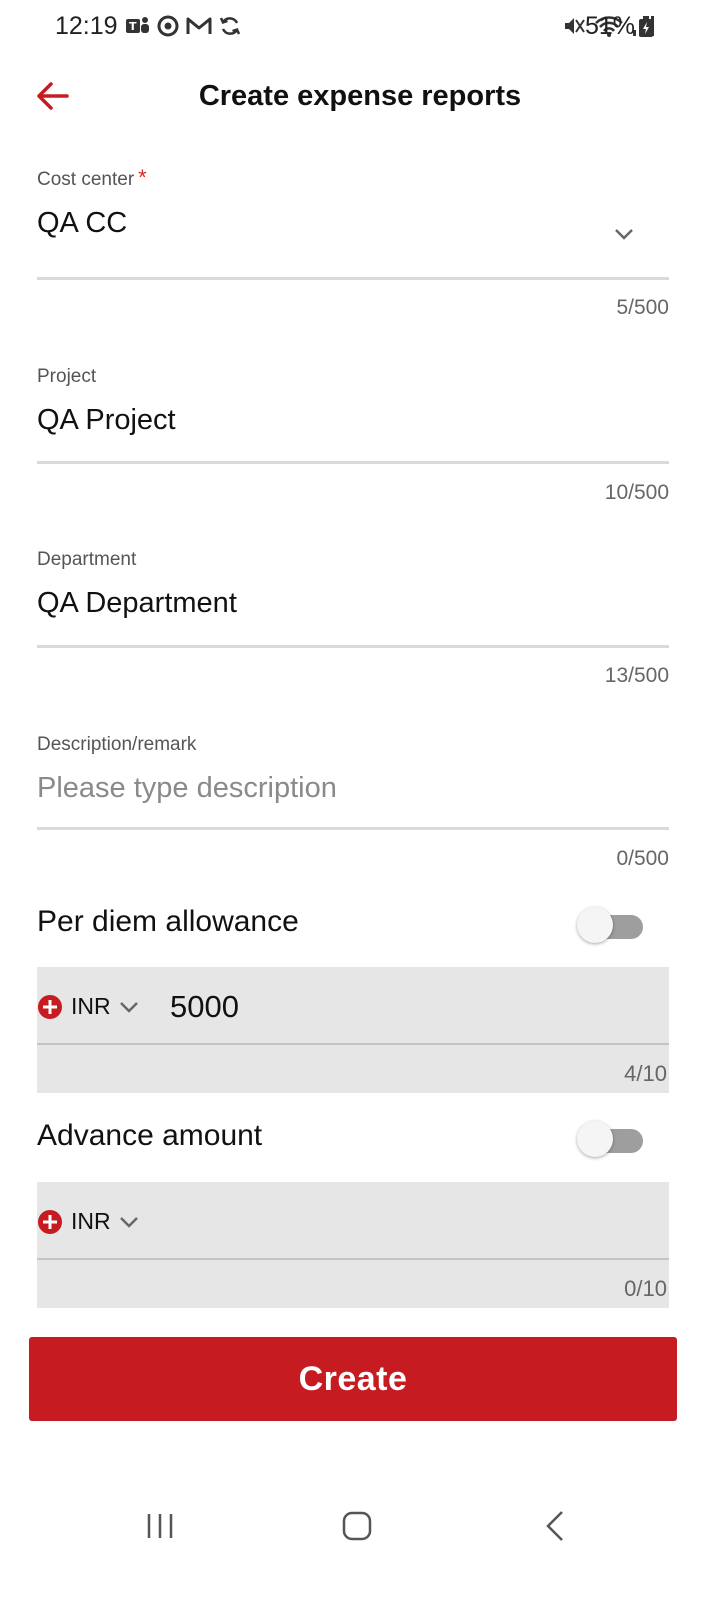  I want to click on cost-center-underline, so click(353, 278).